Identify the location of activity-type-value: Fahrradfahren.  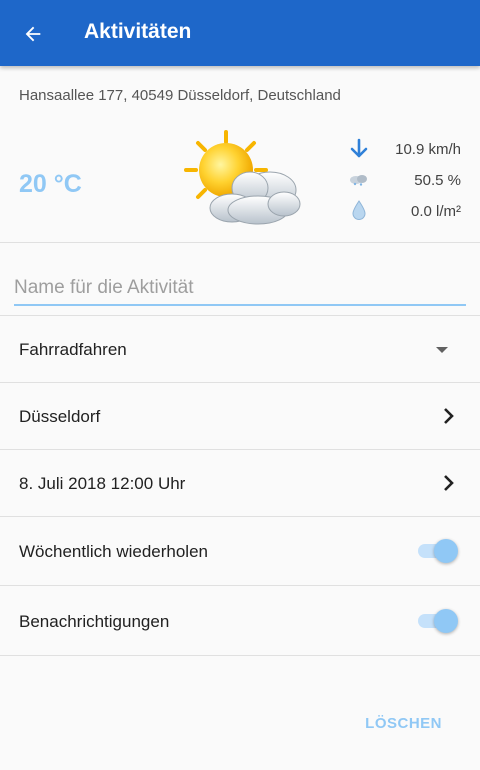
(73, 349).